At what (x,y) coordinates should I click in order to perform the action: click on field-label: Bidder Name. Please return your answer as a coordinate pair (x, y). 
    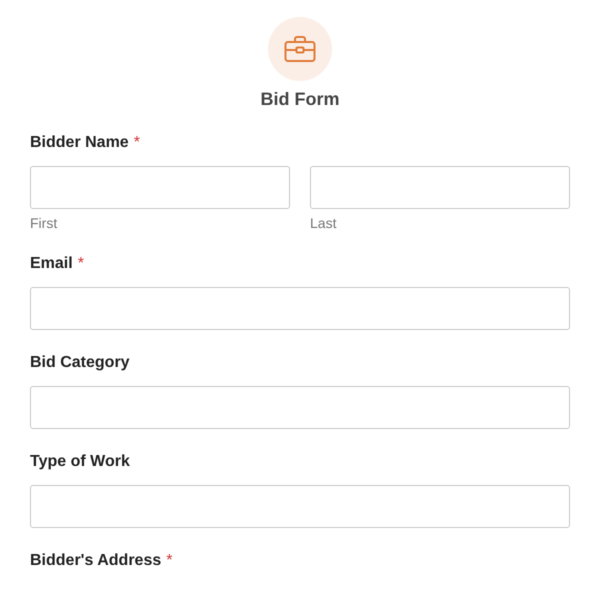
    Looking at the image, I should click on (79, 143).